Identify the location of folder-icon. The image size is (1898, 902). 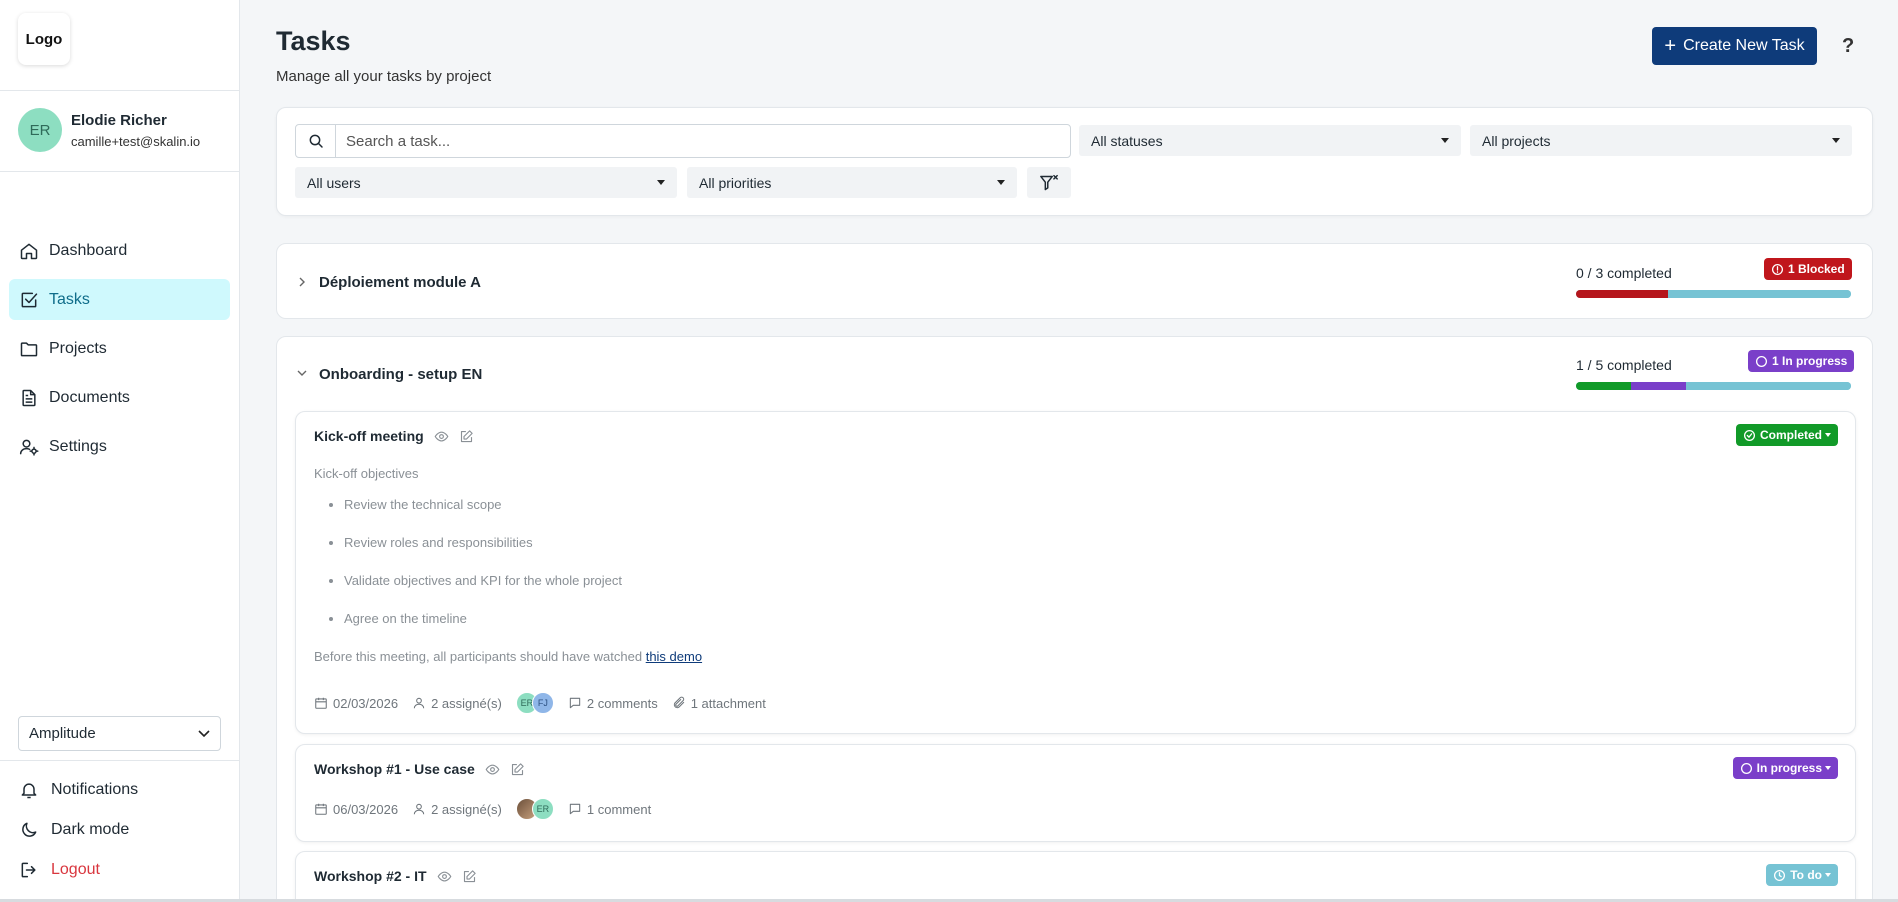
(29, 348).